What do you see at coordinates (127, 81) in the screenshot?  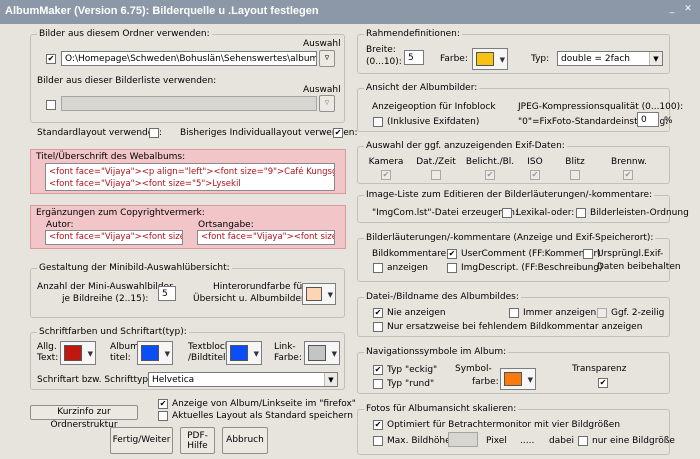 I see `list-label: Bilder aus dieser Bilderliste verwenden:` at bounding box center [127, 81].